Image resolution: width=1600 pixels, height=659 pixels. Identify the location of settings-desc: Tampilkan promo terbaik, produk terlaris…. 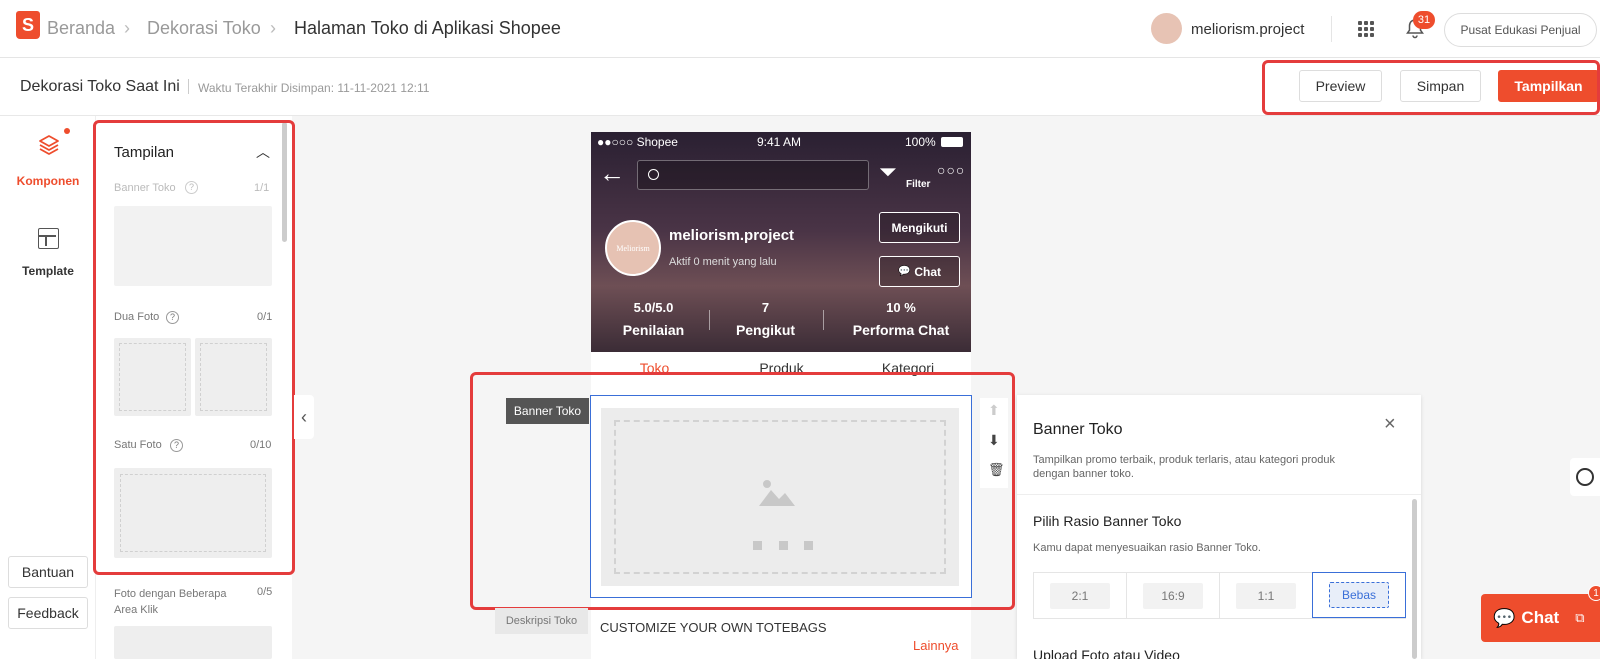
(1184, 467).